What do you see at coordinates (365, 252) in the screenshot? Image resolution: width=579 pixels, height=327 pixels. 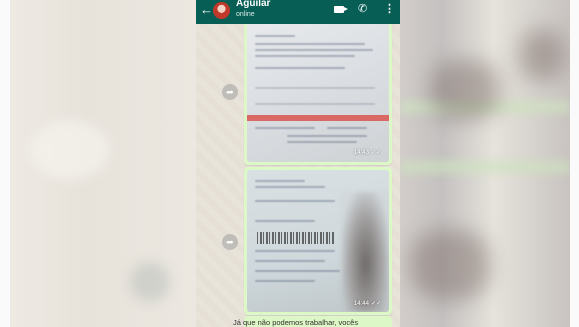 I see `photo-shadow` at bounding box center [365, 252].